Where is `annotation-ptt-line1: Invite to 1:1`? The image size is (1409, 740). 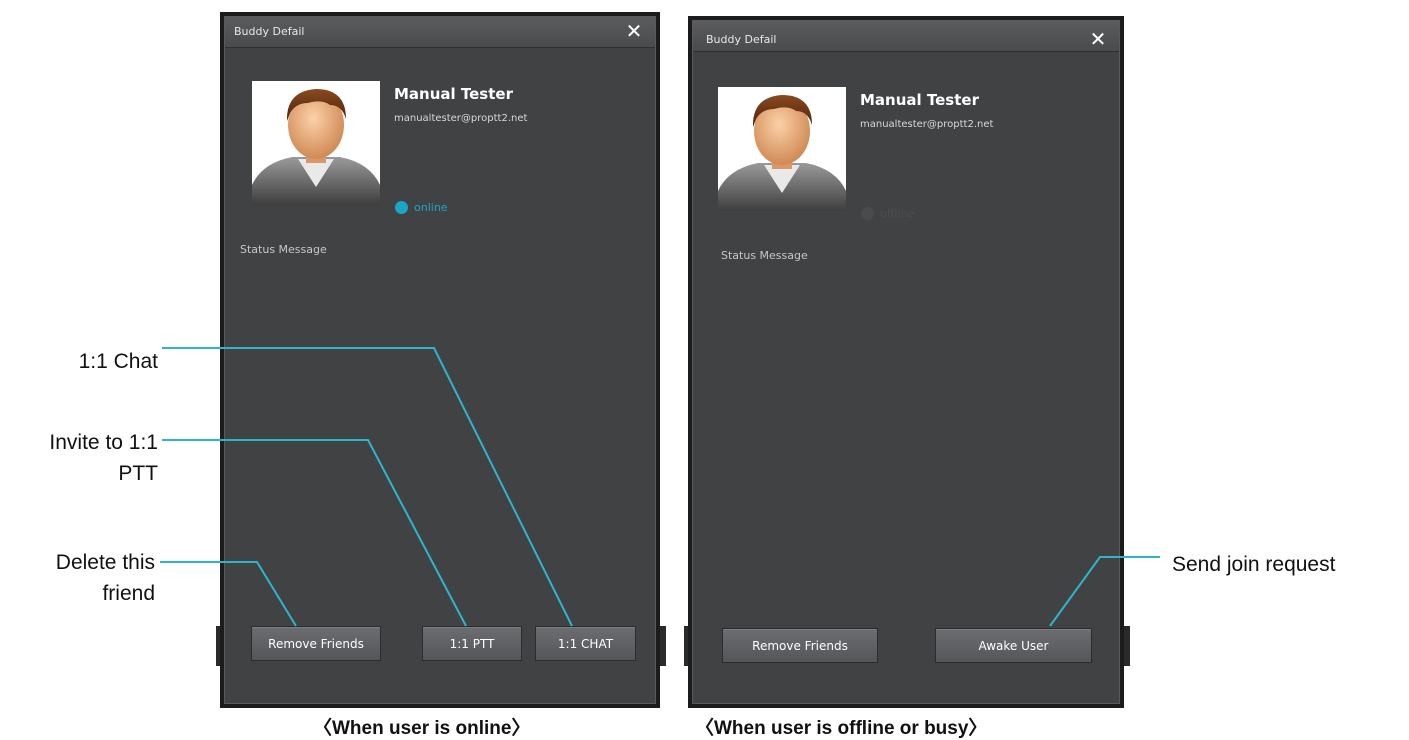 annotation-ptt-line1: Invite to 1:1 is located at coordinates (103, 442).